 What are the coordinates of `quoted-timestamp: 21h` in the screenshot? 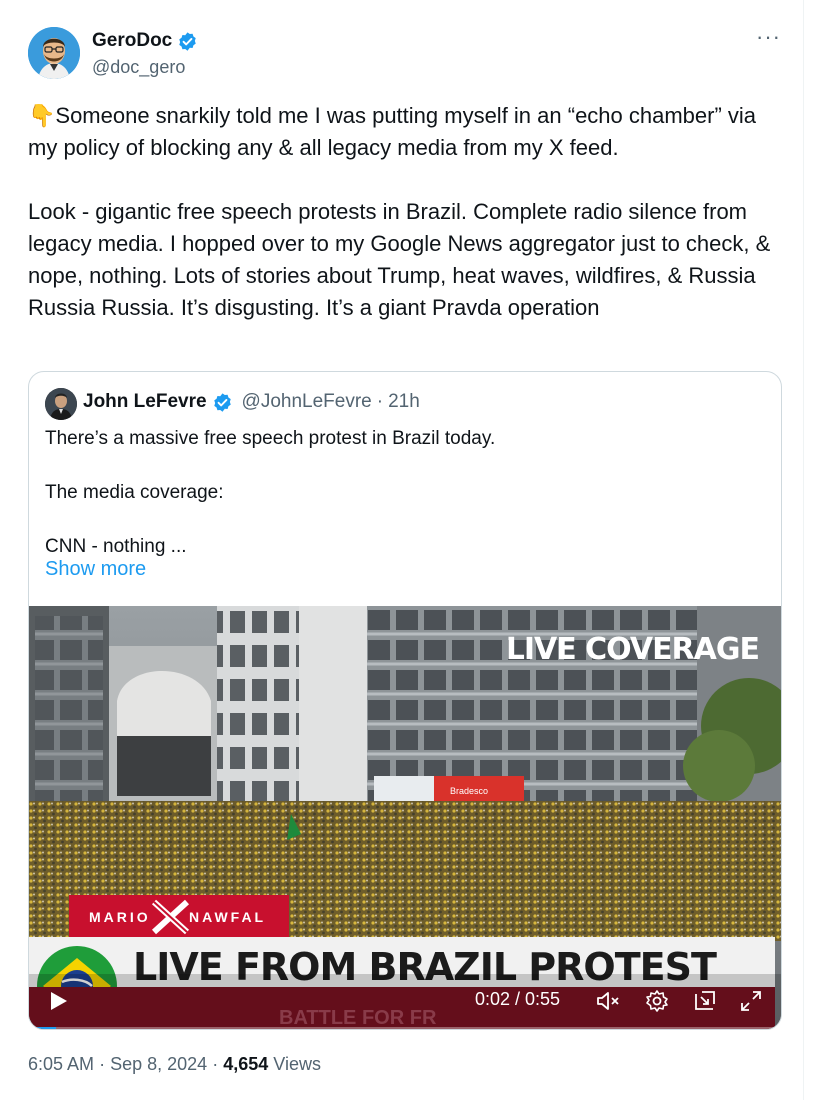 It's located at (404, 402).